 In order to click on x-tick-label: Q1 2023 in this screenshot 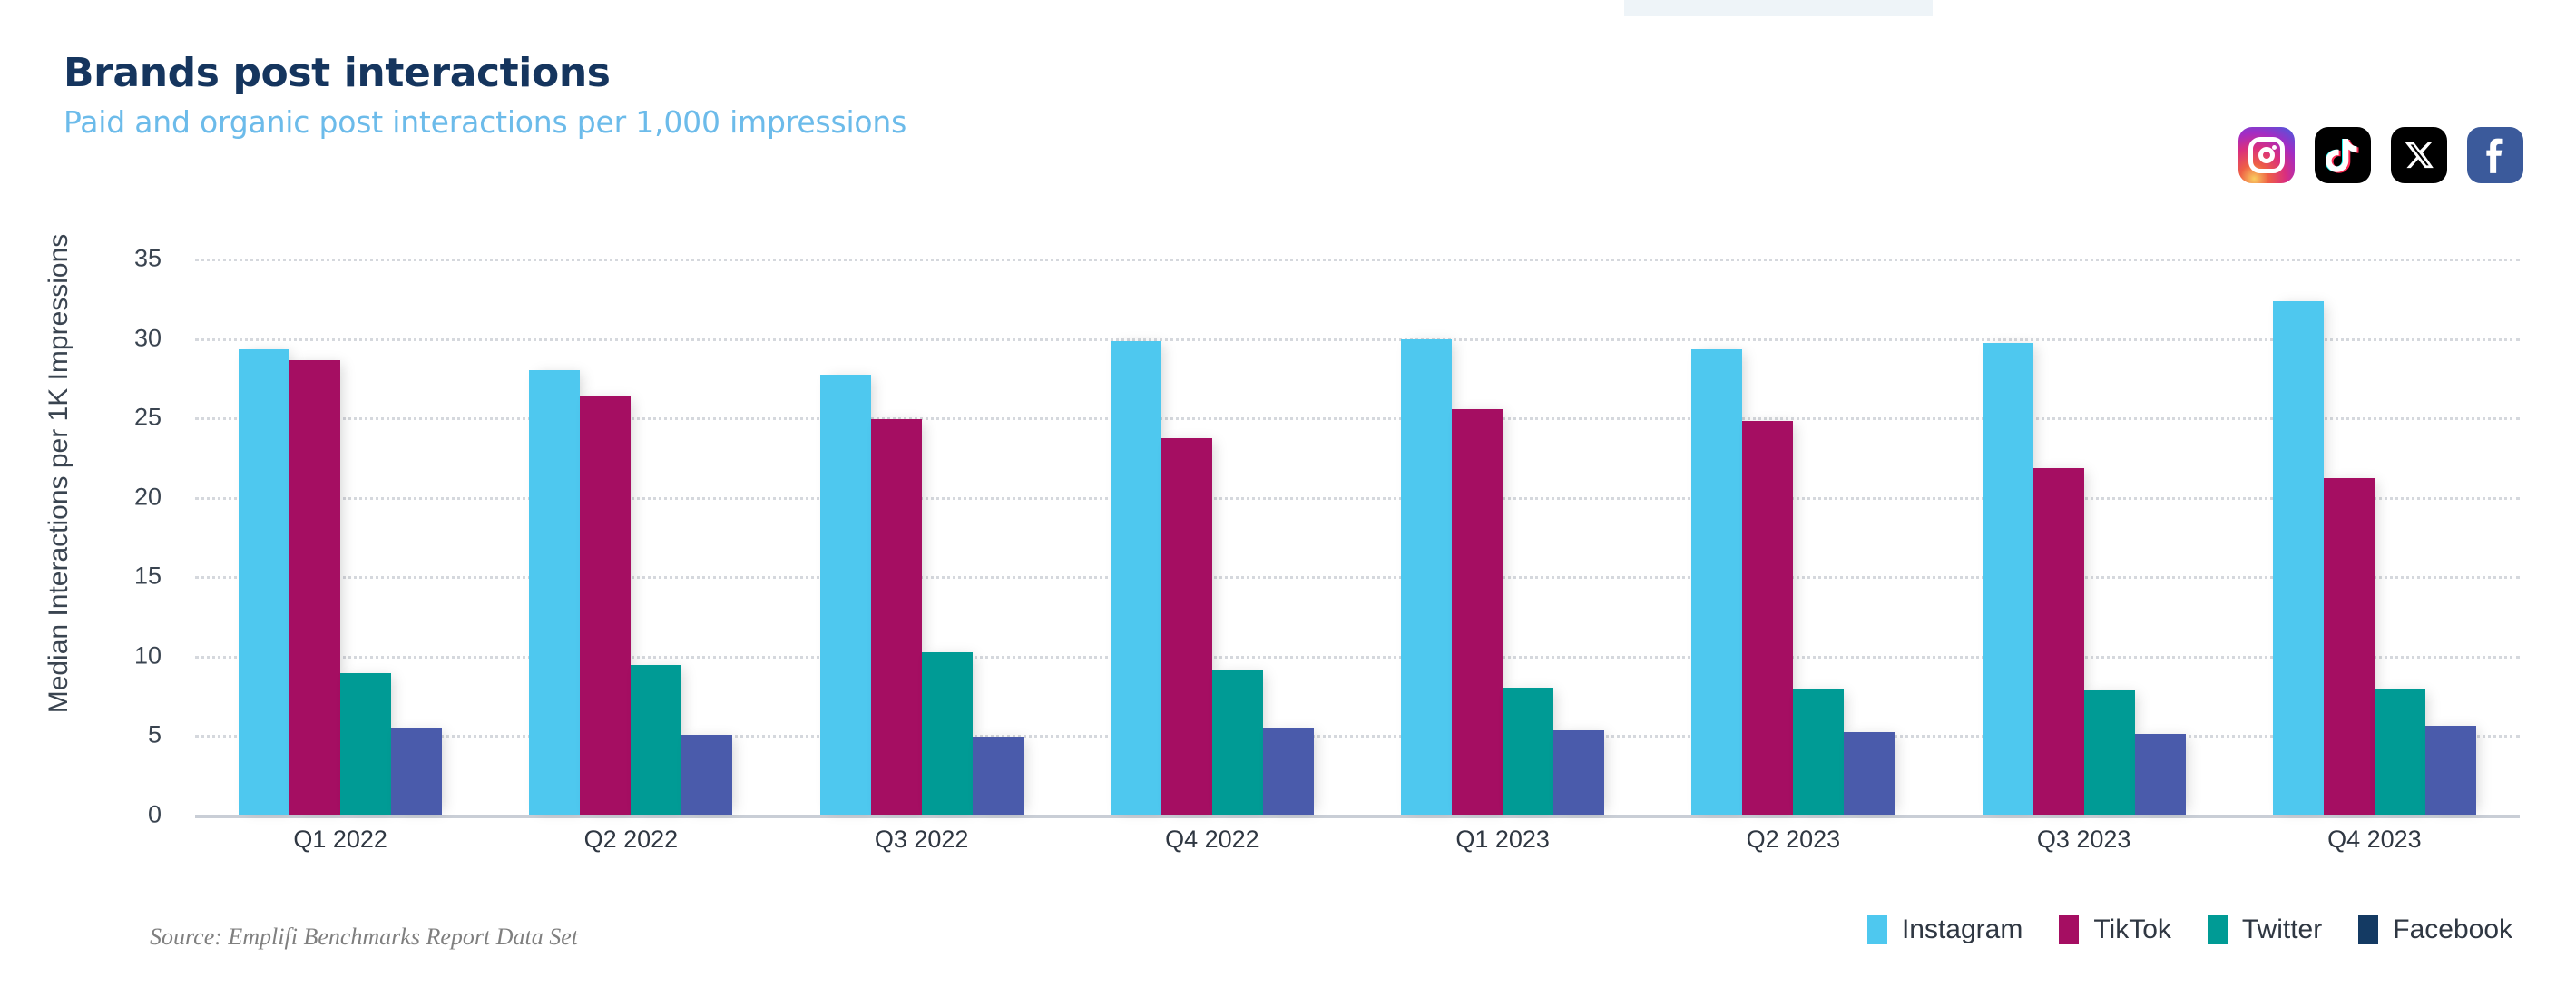, I will do `click(1502, 839)`.